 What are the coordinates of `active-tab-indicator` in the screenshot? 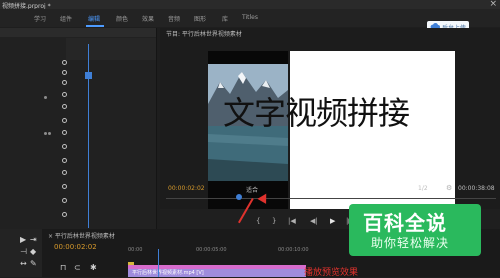 It's located at (95, 26).